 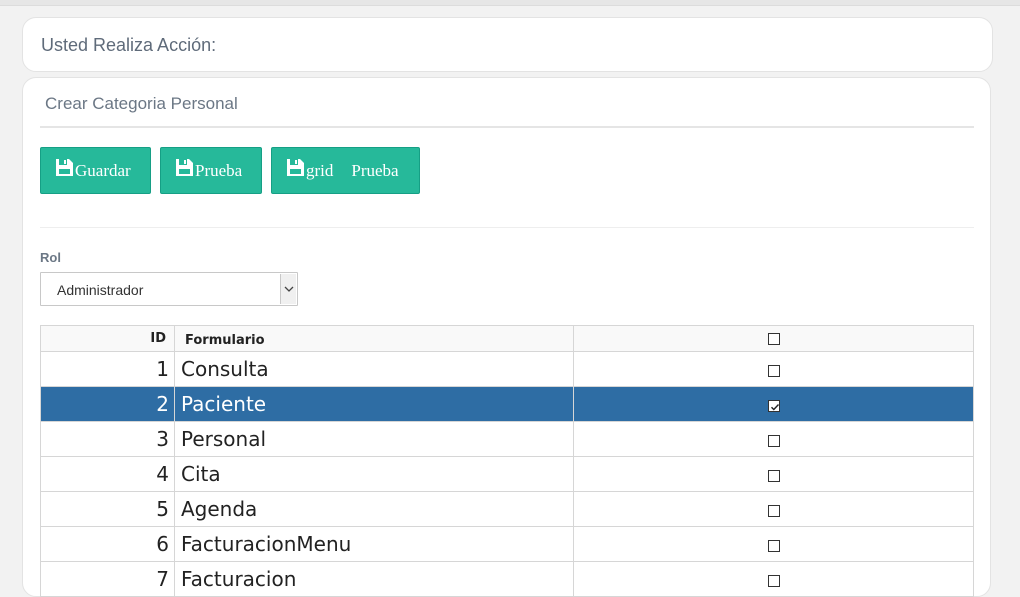 What do you see at coordinates (129, 45) in the screenshot?
I see `action-card-title: Usted Realiza Acción:` at bounding box center [129, 45].